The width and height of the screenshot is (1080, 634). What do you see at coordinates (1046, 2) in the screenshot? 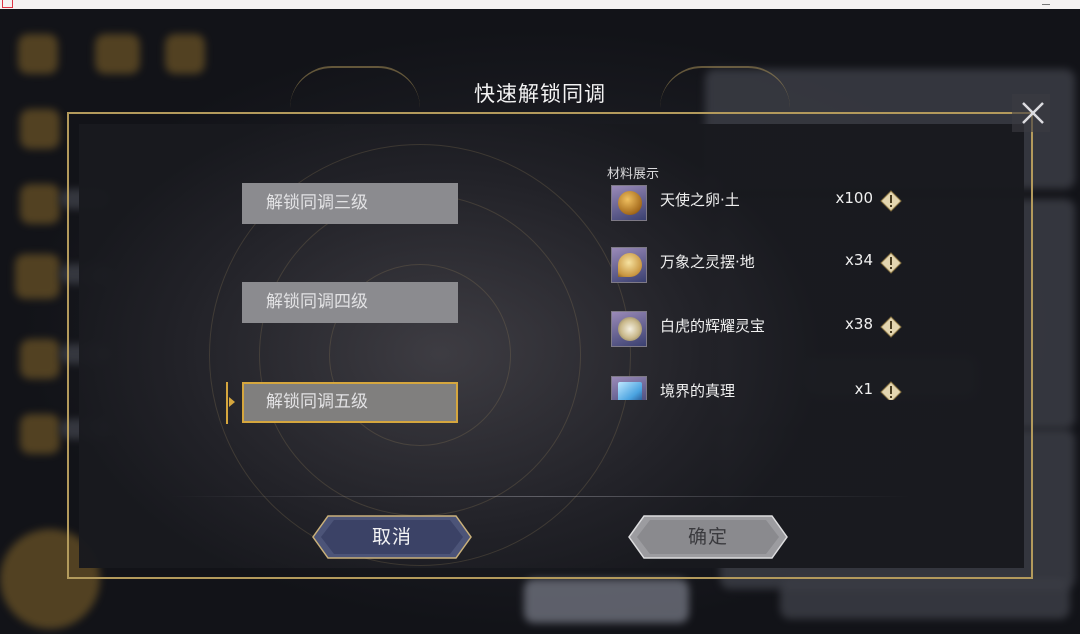
I see `minimize-icon` at bounding box center [1046, 2].